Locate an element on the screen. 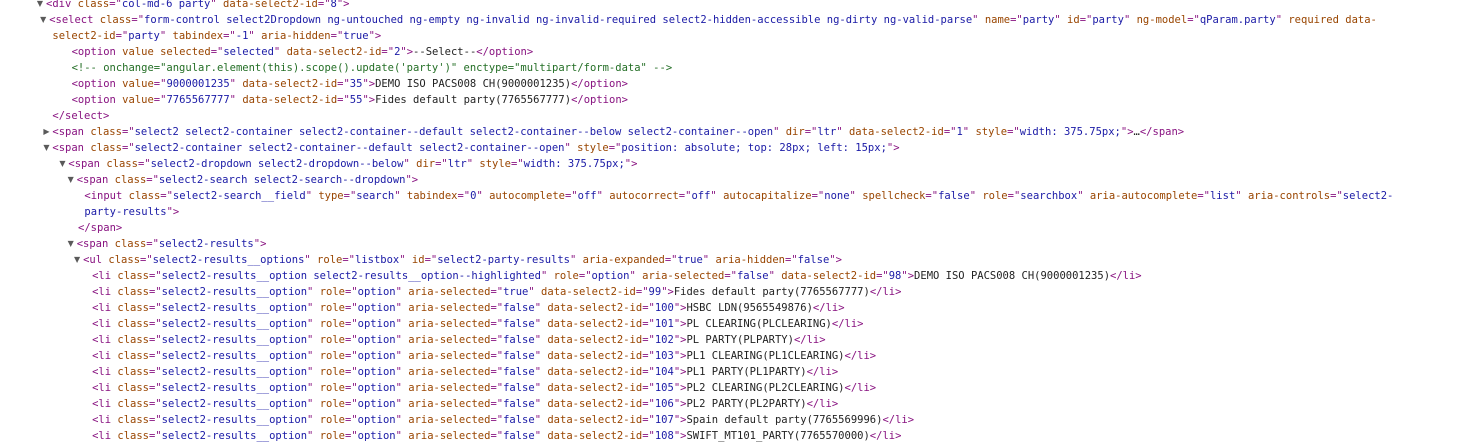  node-code: </span> is located at coordinates (100, 228).